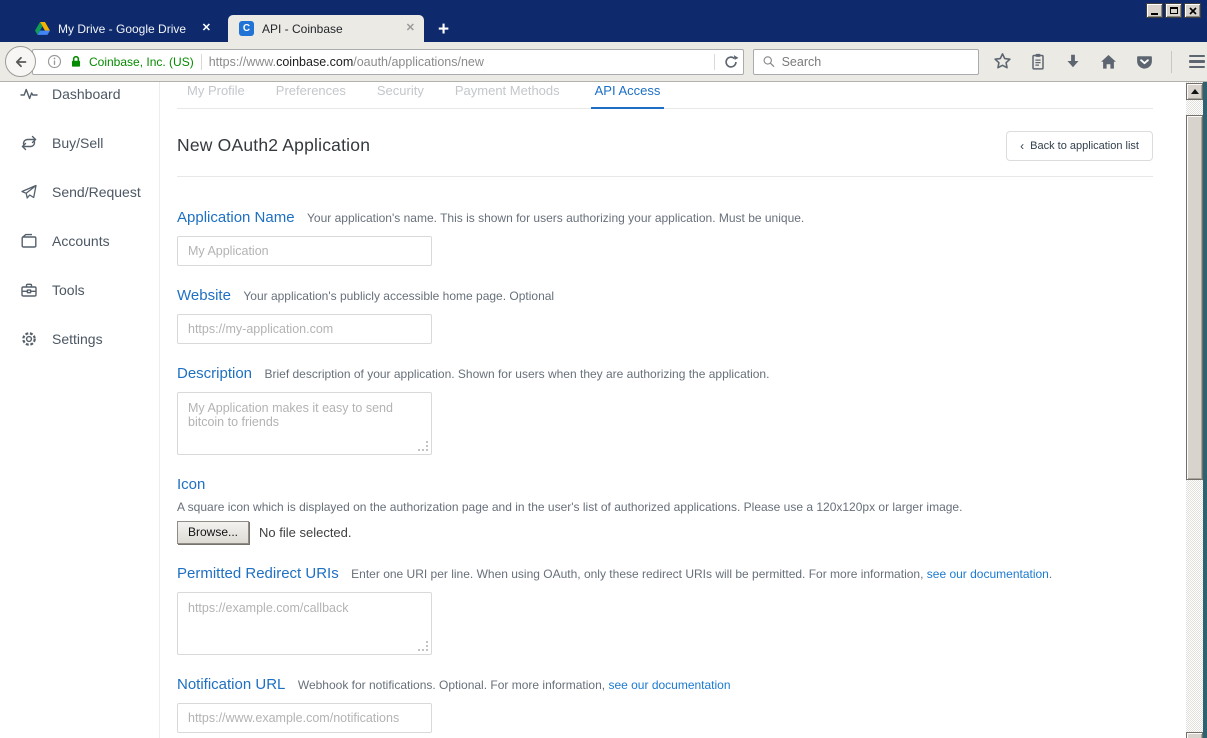 The height and width of the screenshot is (738, 1207). I want to click on sidebar-item-accounts: Accounts, so click(79, 240).